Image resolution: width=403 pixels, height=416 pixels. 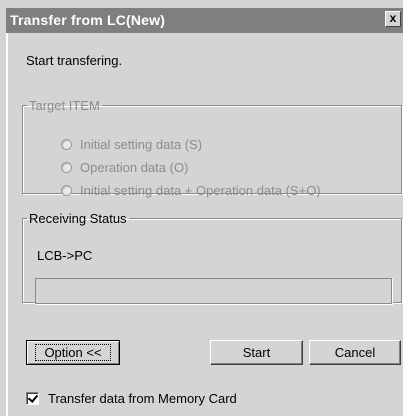 I want to click on memory-card-checkbox-row: Transfer data from Memory Card, so click(x=131, y=398).